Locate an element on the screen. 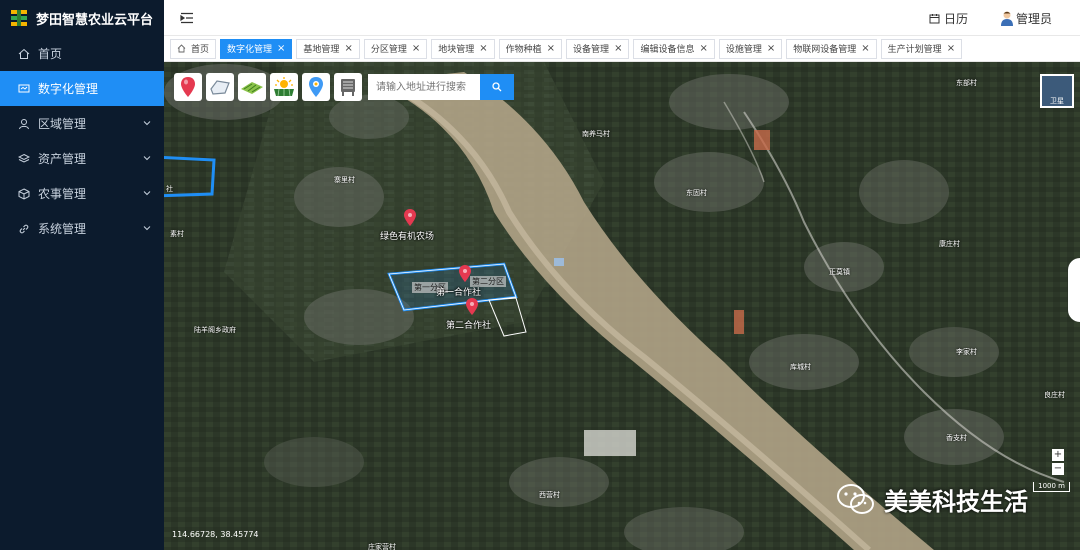  tab-item: 设备管理 × is located at coordinates (598, 48).